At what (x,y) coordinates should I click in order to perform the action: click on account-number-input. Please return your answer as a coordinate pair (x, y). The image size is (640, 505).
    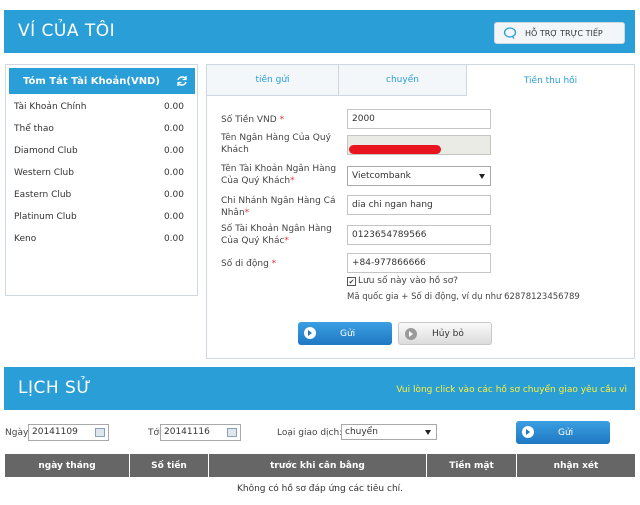
    Looking at the image, I should click on (419, 235).